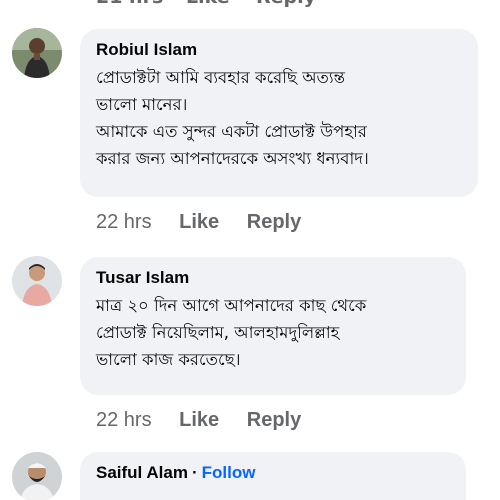  I want to click on comment-line: মাত্র ২০ দিন আগে আপনাদের কাছ থেকে, so click(231, 305).